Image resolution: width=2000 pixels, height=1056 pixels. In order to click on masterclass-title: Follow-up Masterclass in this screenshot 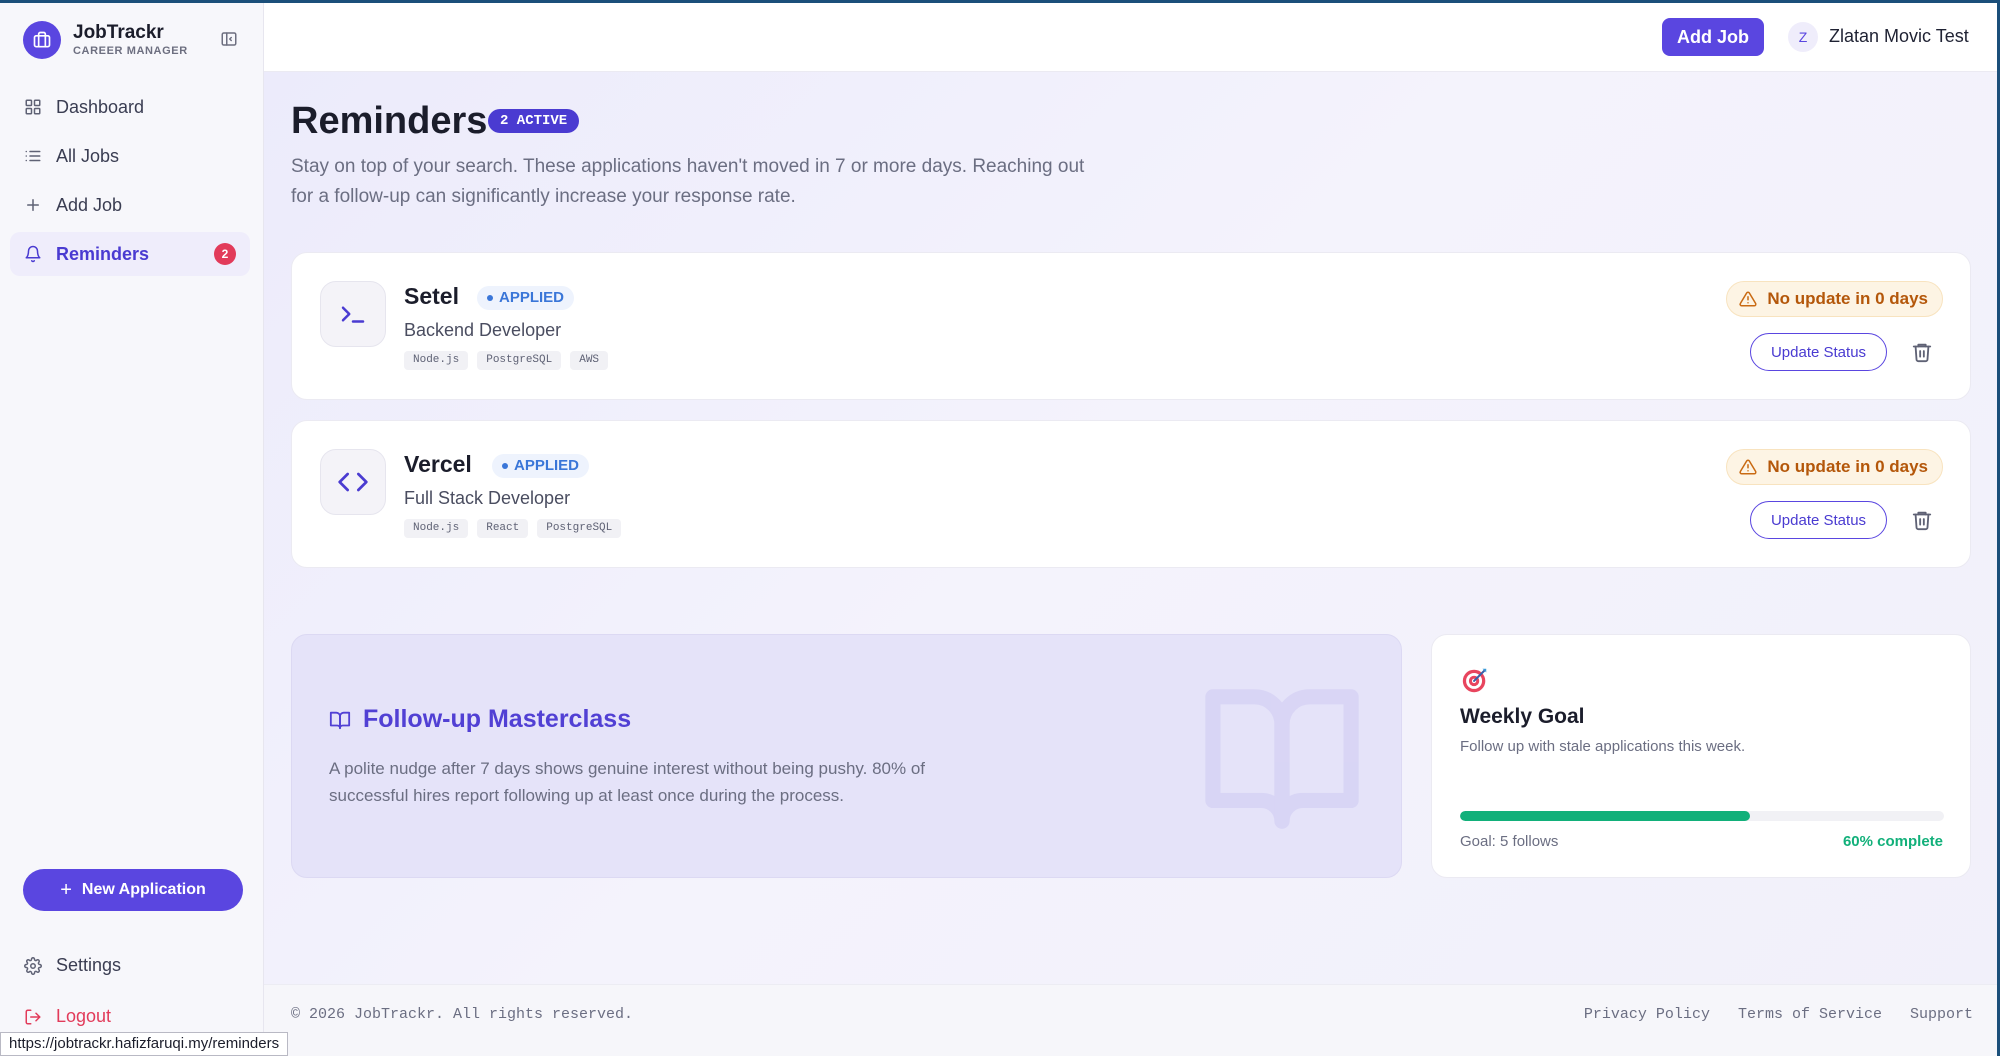, I will do `click(497, 719)`.